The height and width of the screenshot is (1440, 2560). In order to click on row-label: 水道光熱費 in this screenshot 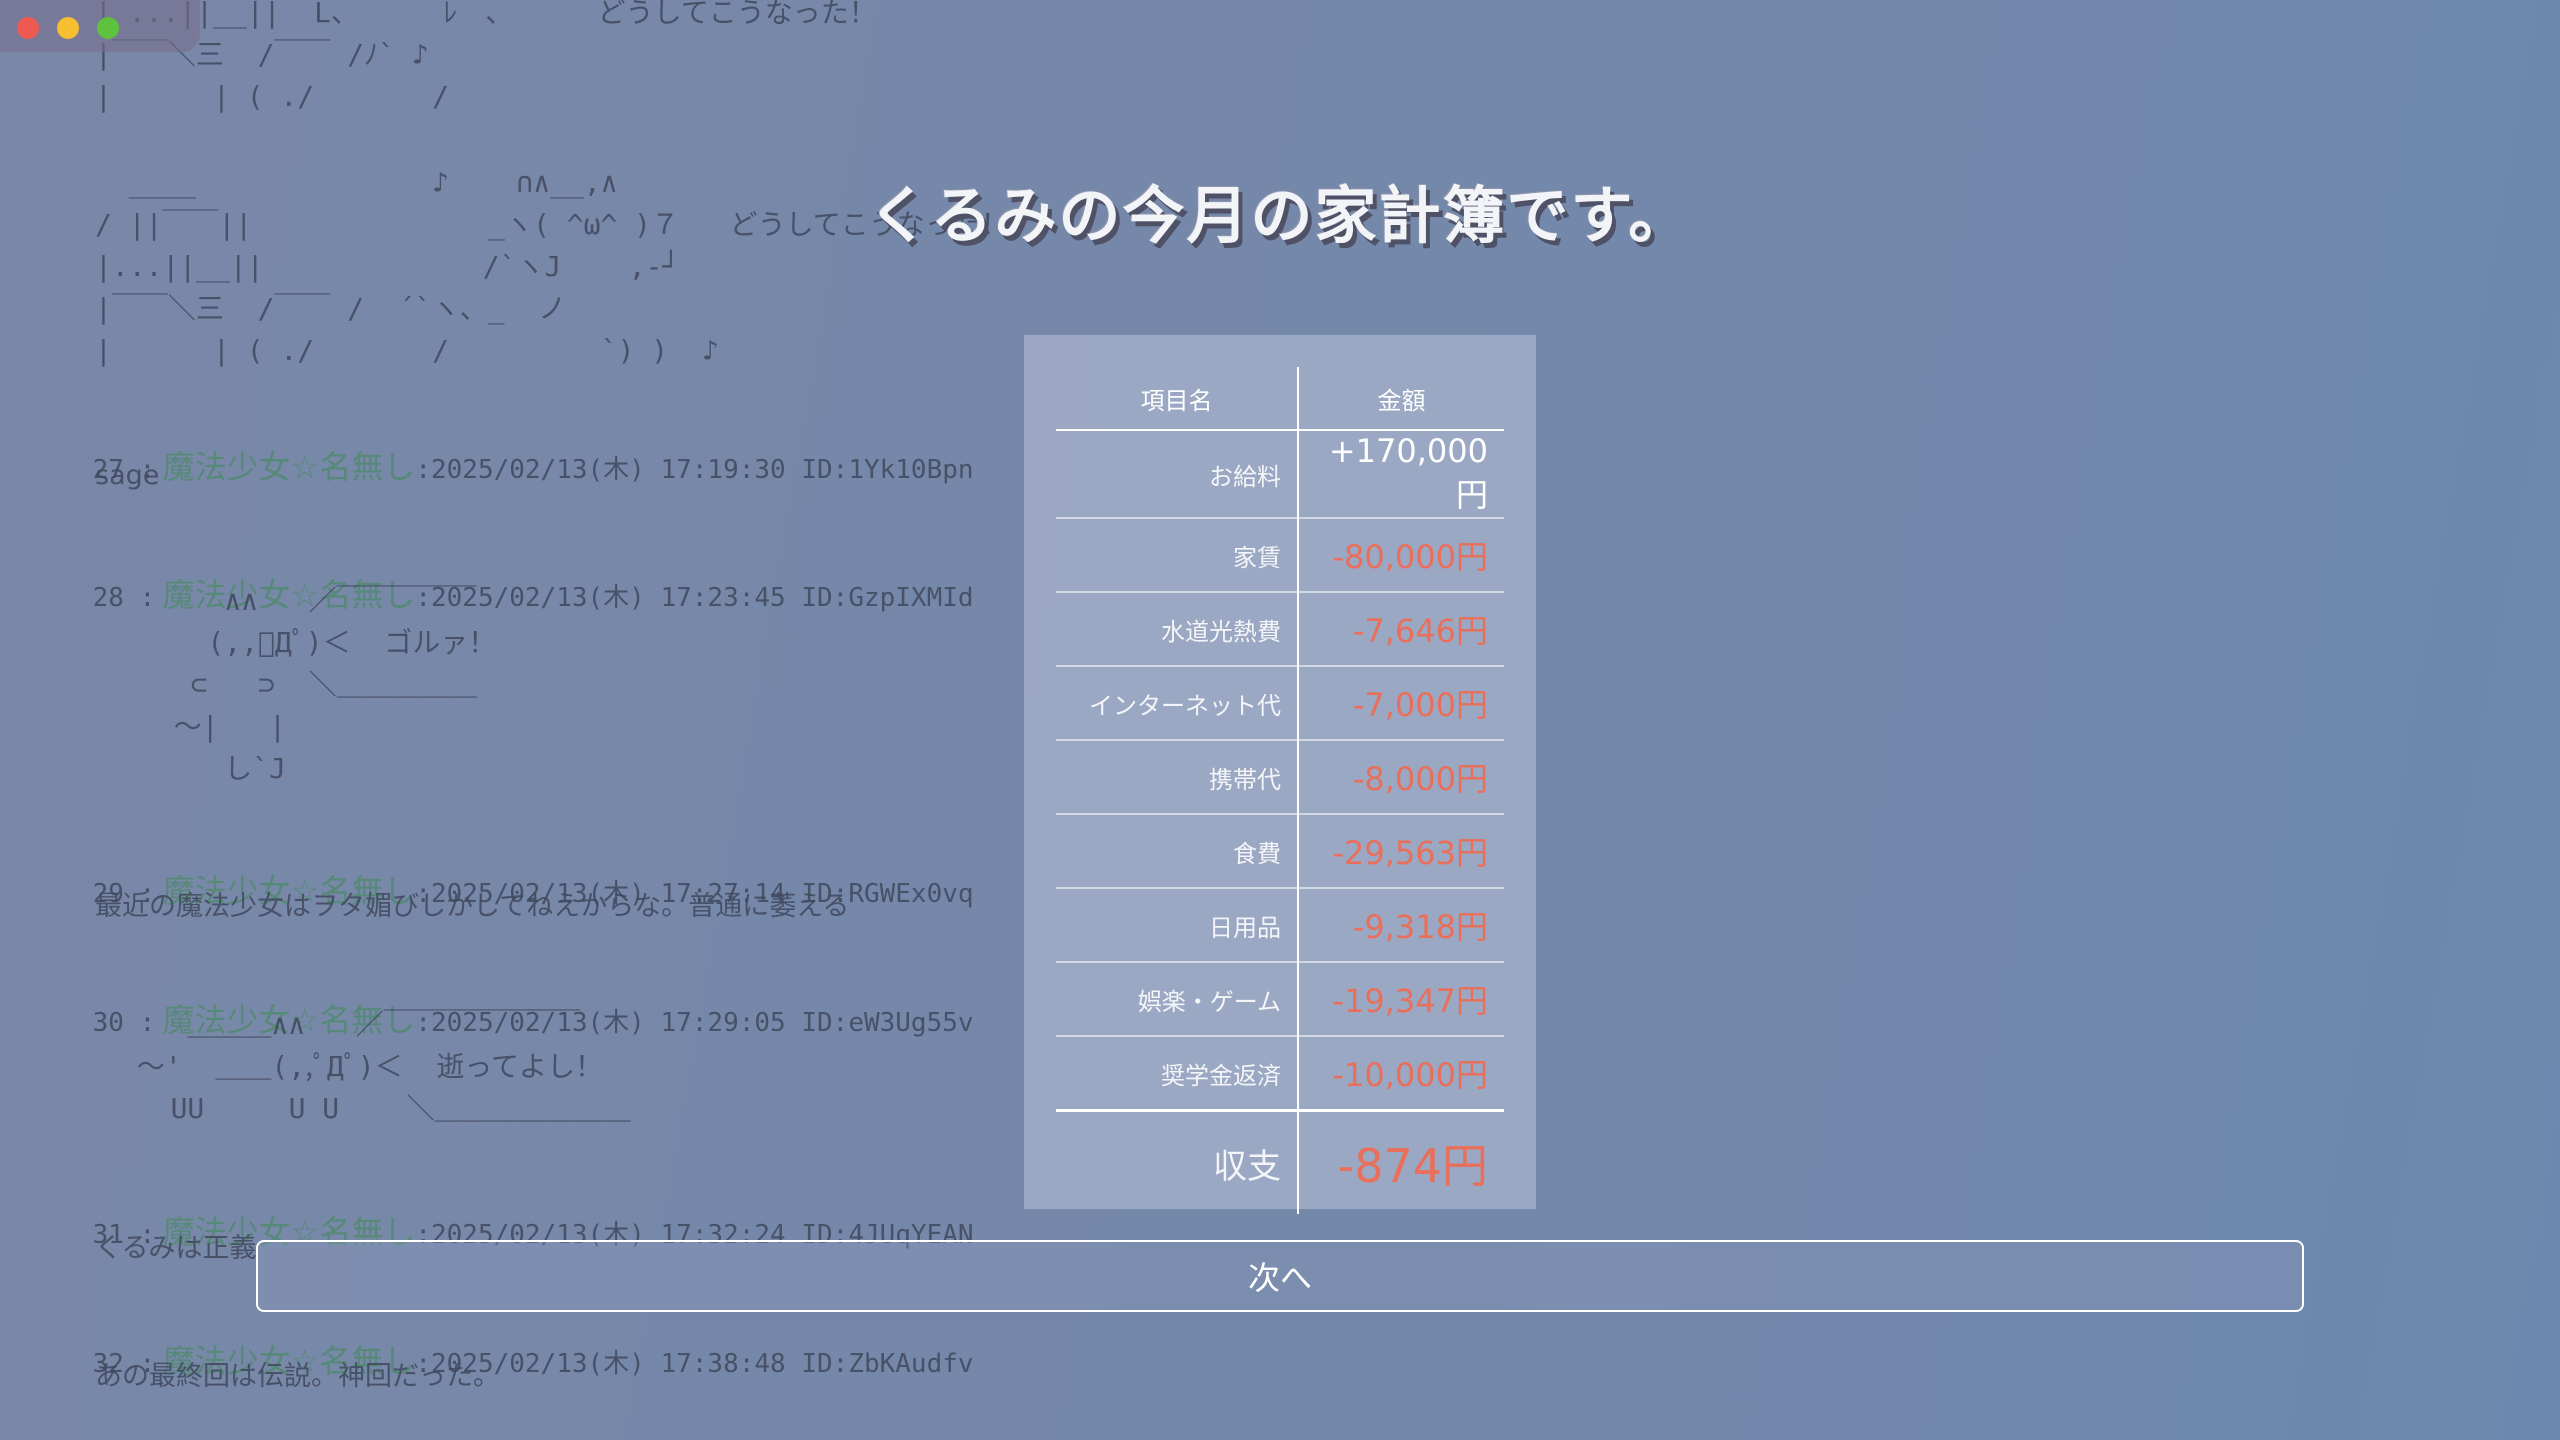, I will do `click(1177, 629)`.